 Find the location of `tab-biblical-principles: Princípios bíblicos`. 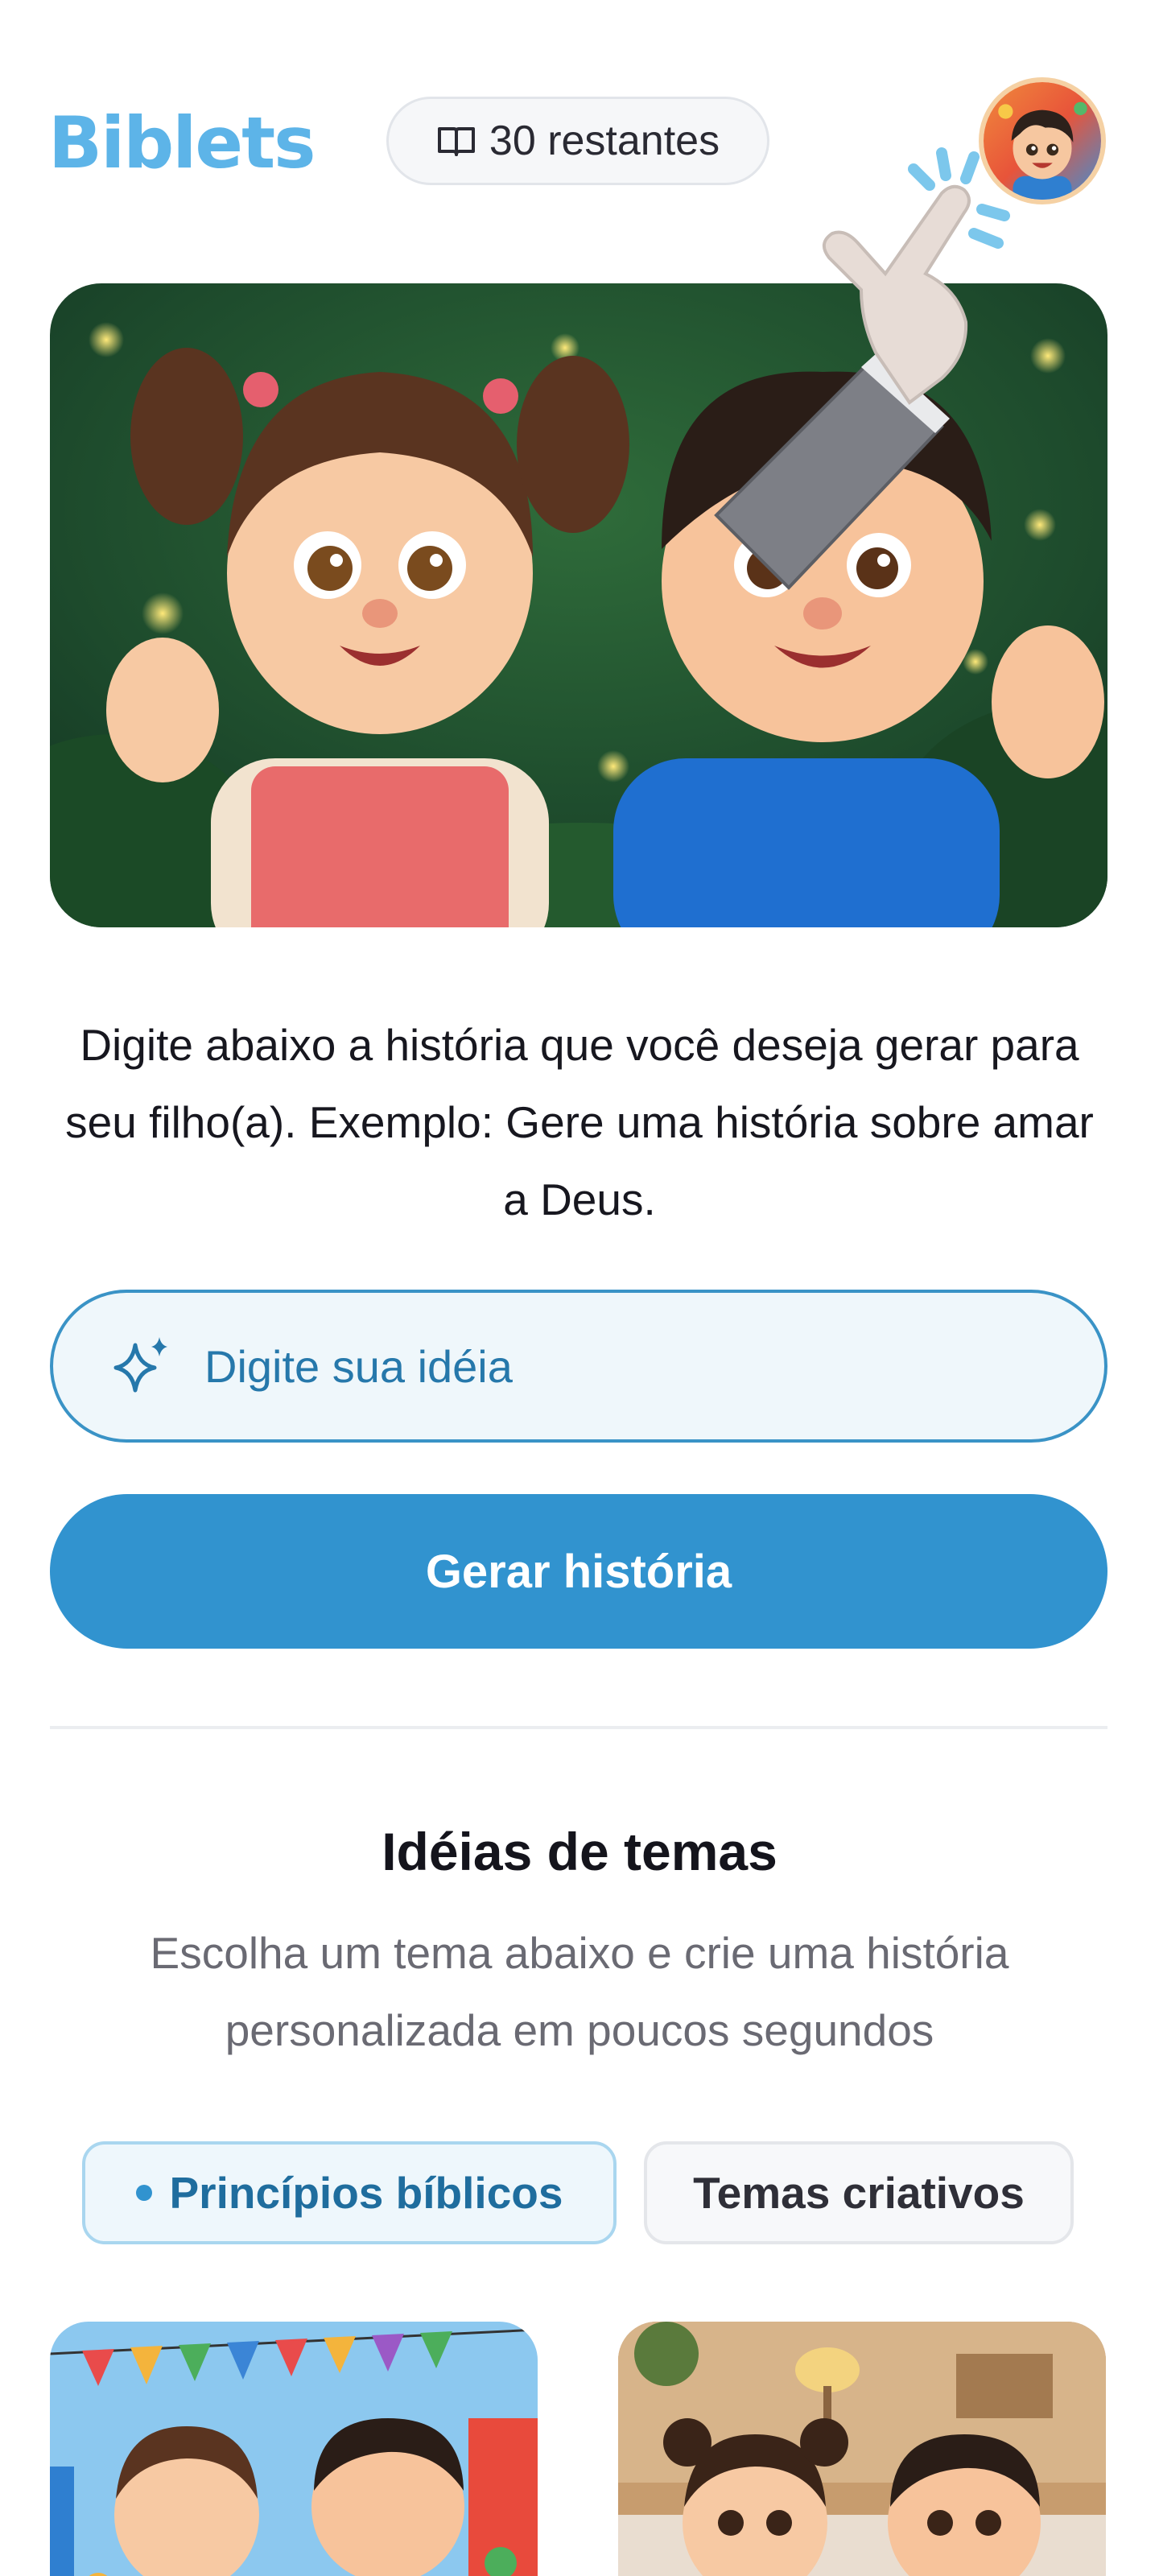

tab-biblical-principles: Princípios bíblicos is located at coordinates (349, 2192).